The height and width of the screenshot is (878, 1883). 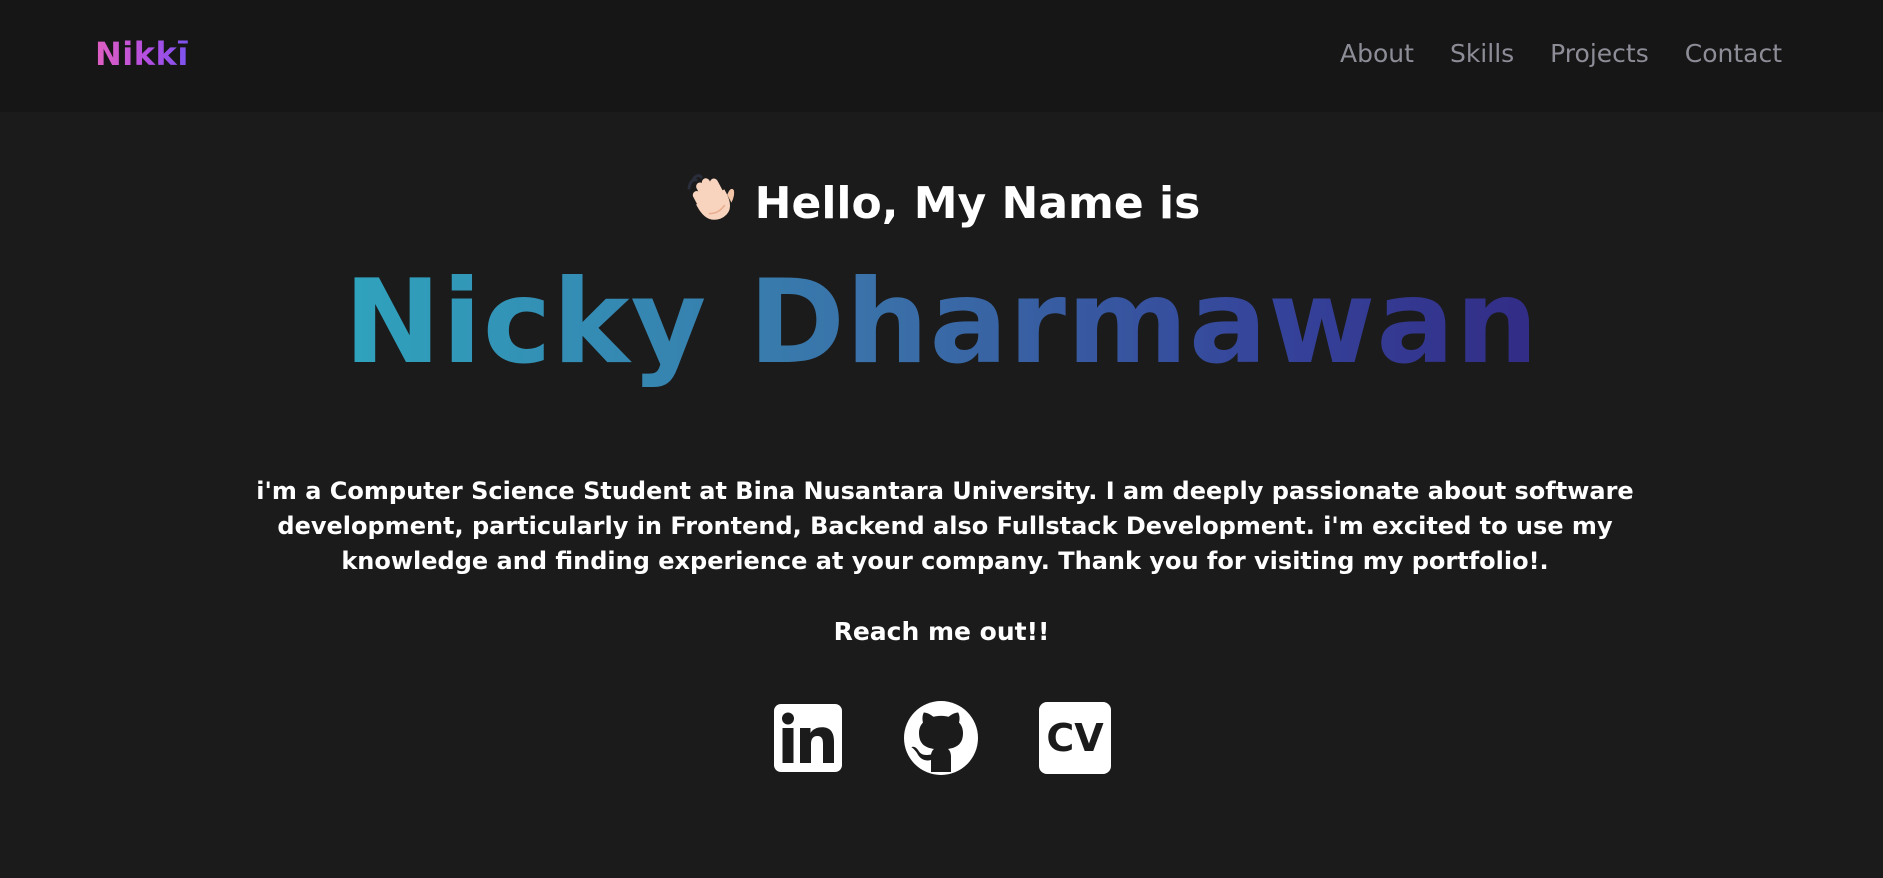 What do you see at coordinates (941, 56) in the screenshot?
I see `navbar: Nikkī About Skills Projects Contact` at bounding box center [941, 56].